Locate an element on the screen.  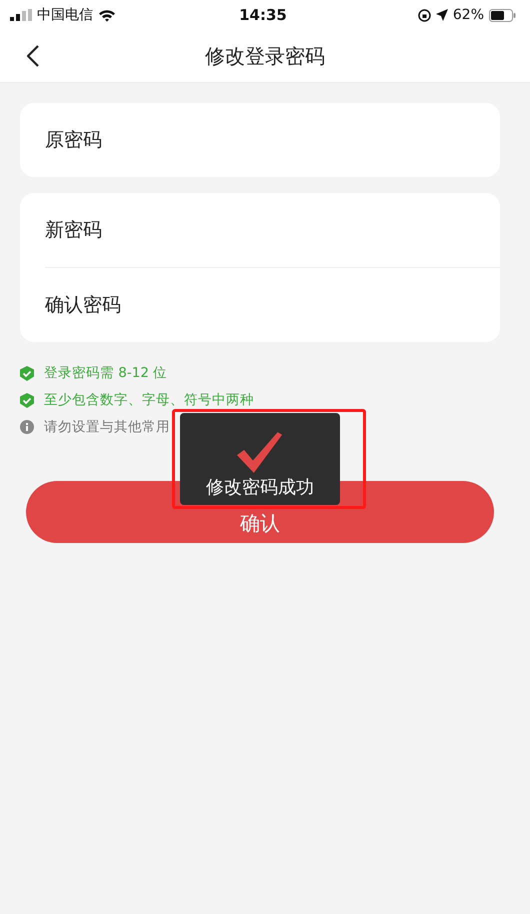
wifi-icon is located at coordinates (107, 15).